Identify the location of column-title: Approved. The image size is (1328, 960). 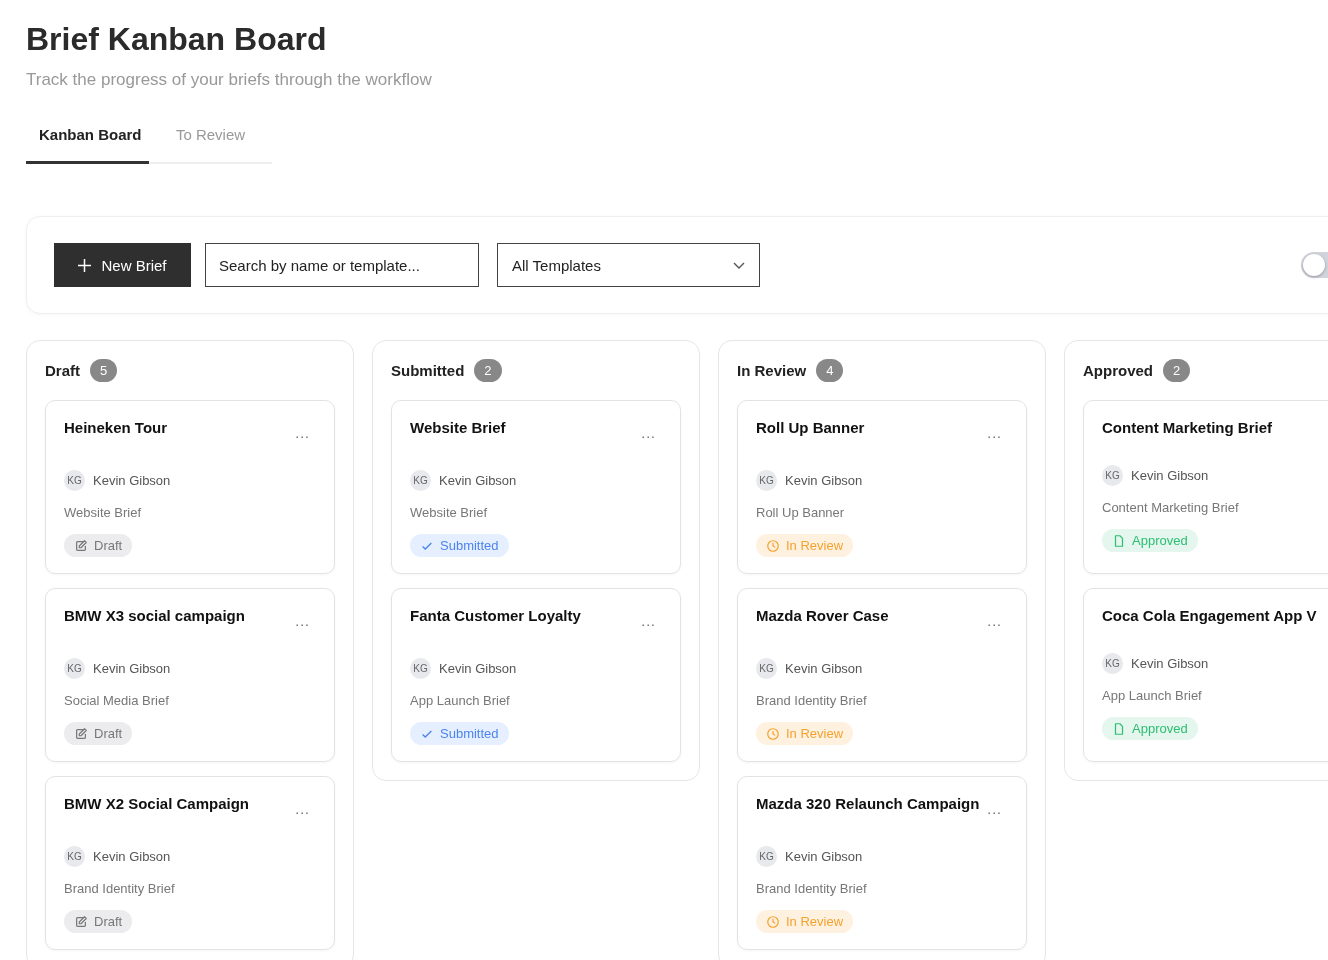
(1118, 370).